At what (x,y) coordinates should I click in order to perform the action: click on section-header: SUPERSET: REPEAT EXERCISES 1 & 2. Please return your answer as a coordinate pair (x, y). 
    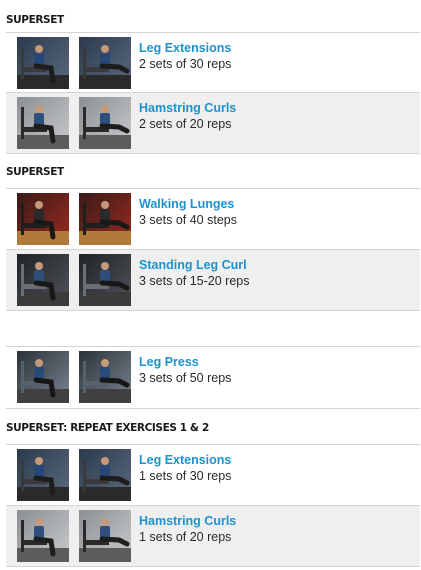
    Looking at the image, I should click on (107, 428).